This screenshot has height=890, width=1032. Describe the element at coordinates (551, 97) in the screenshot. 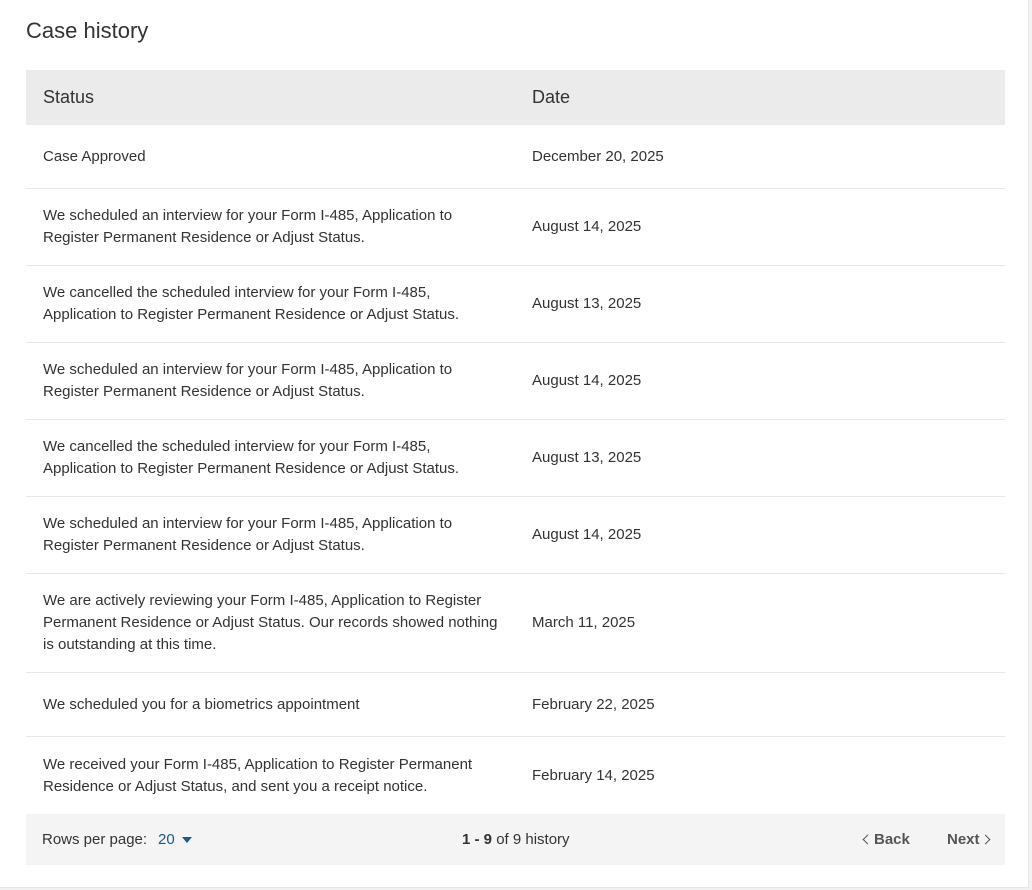

I see `date-column-header: Date` at that location.